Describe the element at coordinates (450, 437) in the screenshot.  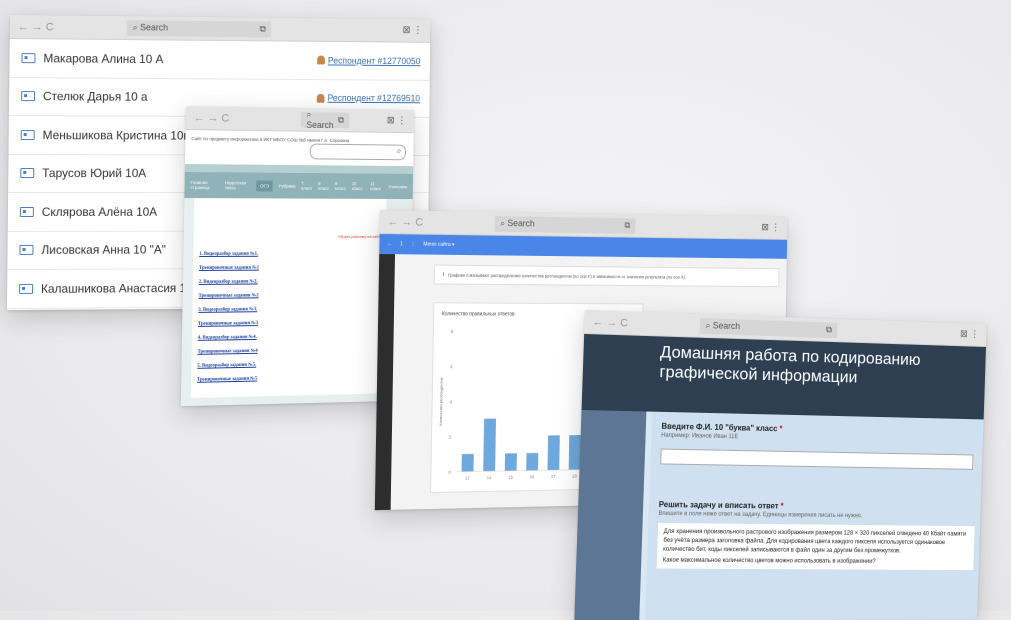
I see `y-tick-label: 2` at that location.